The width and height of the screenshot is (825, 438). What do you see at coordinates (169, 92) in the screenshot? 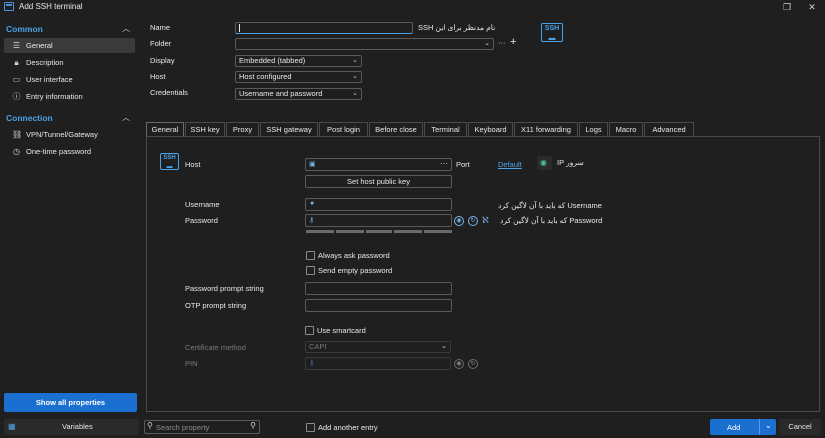
I see `credentials-label: Credentials` at bounding box center [169, 92].